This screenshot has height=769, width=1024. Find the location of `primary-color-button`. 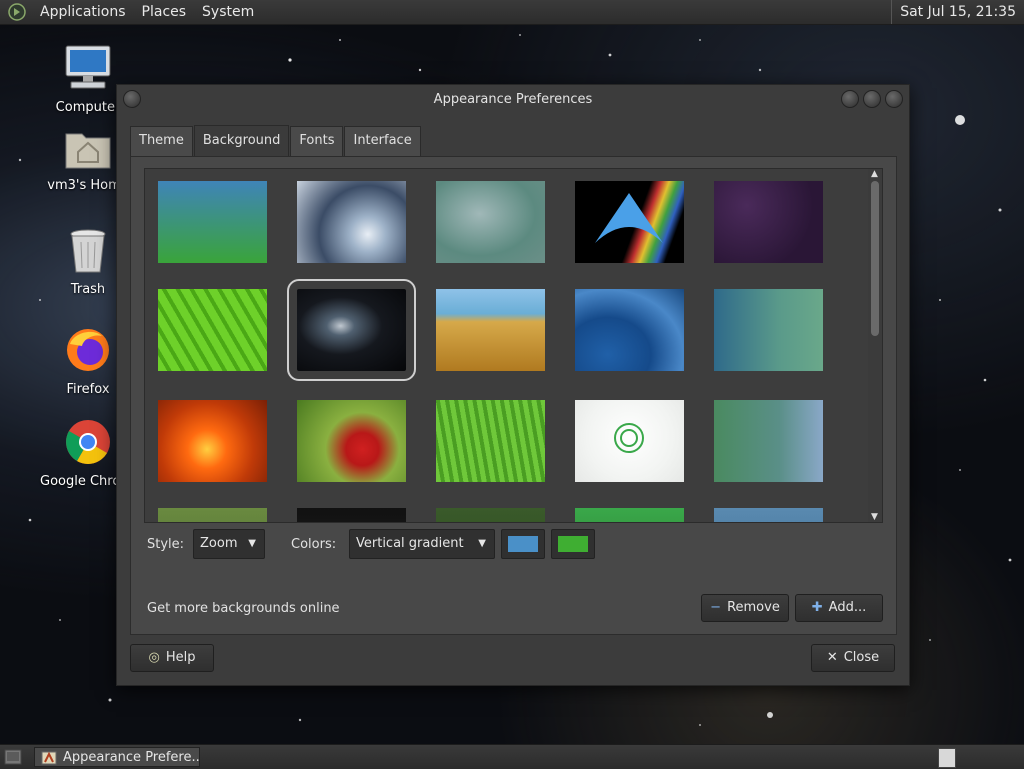

primary-color-button is located at coordinates (523, 544).